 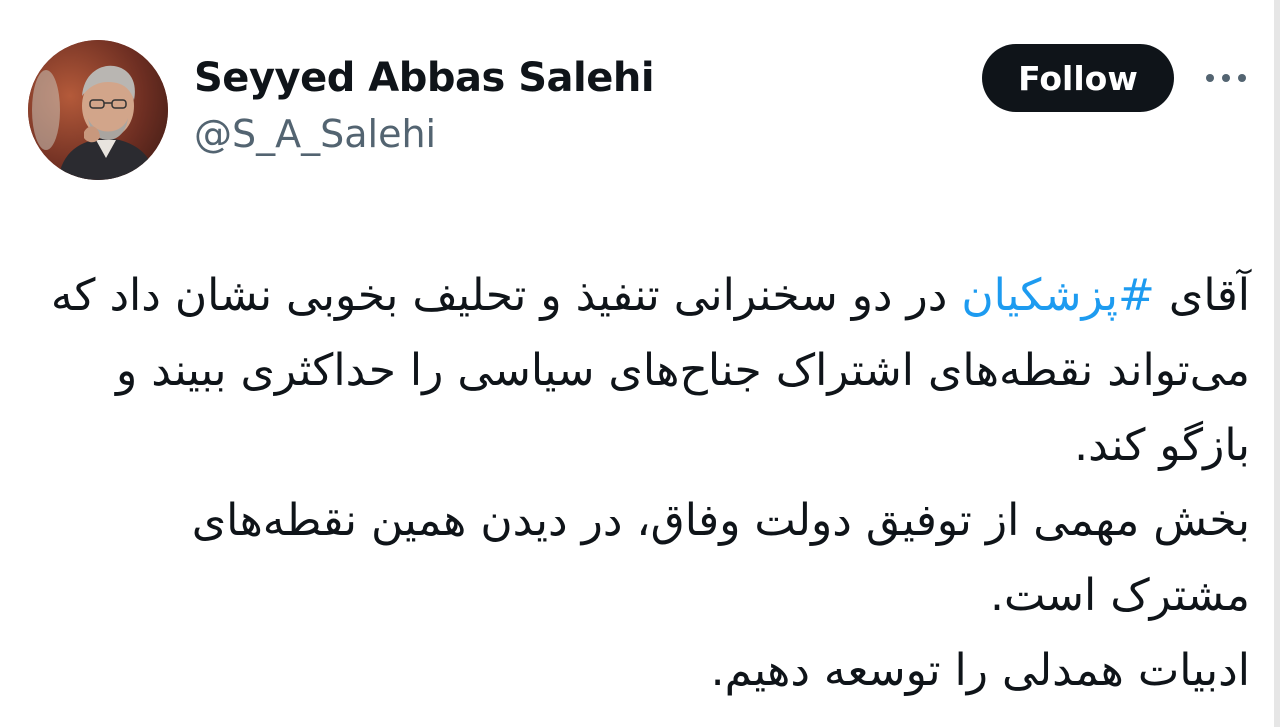 I want to click on avatar, so click(x=98, y=110).